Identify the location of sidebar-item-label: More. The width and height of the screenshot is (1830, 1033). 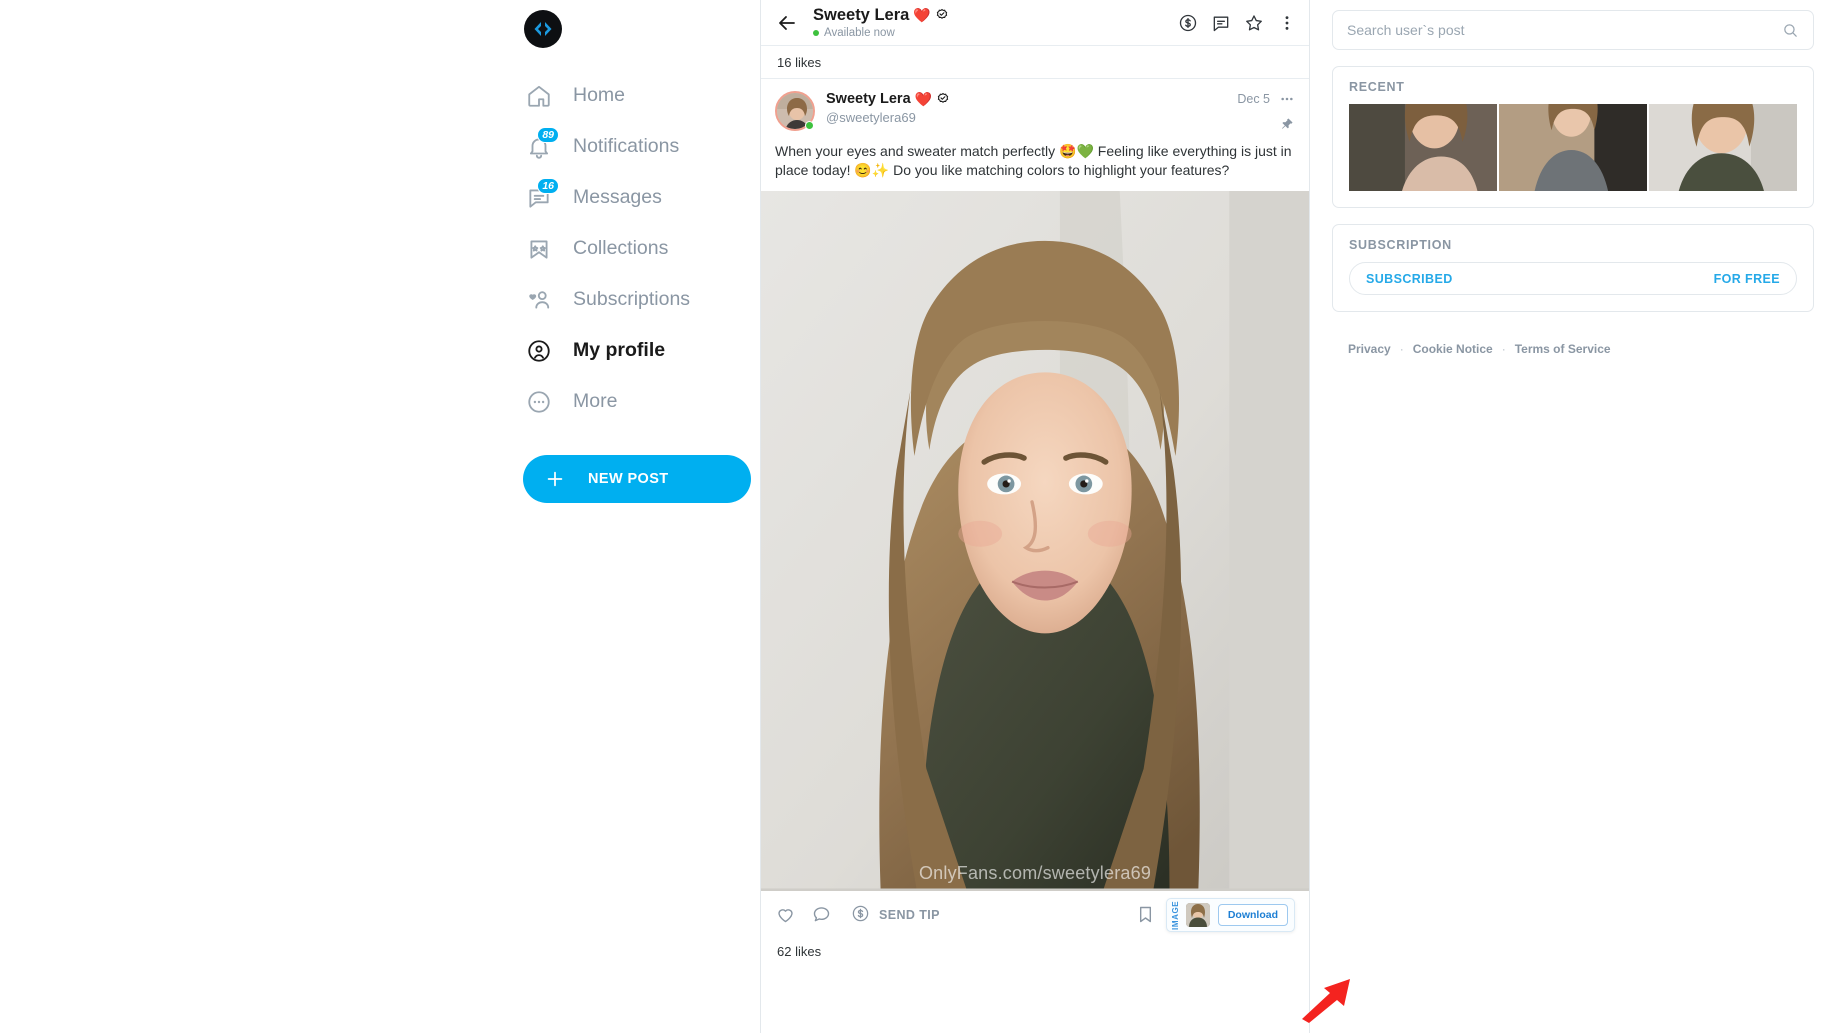
(595, 401).